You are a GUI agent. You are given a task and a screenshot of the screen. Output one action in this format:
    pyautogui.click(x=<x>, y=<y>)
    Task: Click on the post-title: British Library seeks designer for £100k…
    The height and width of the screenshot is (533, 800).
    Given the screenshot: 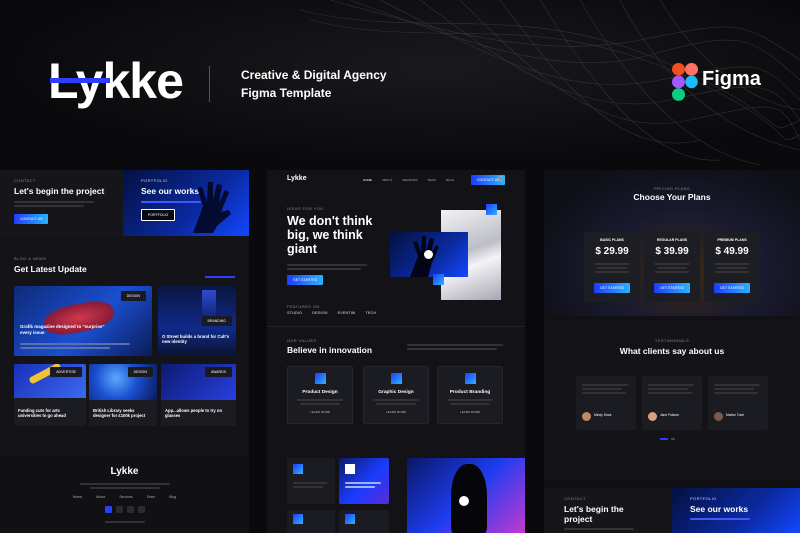 What is the action you would take?
    pyautogui.click(x=119, y=413)
    